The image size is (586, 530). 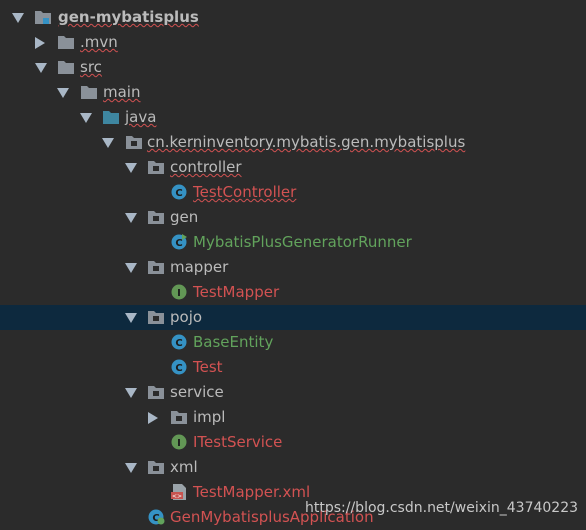 What do you see at coordinates (141, 117) in the screenshot?
I see `tree-label-java: java` at bounding box center [141, 117].